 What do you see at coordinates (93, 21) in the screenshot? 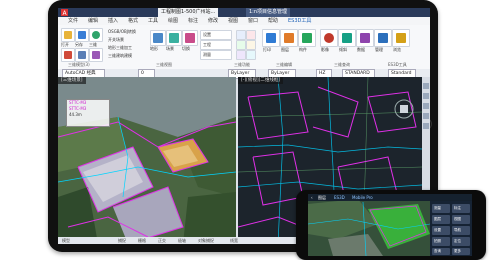
I see `menu-edit: 编辑` at bounding box center [93, 21].